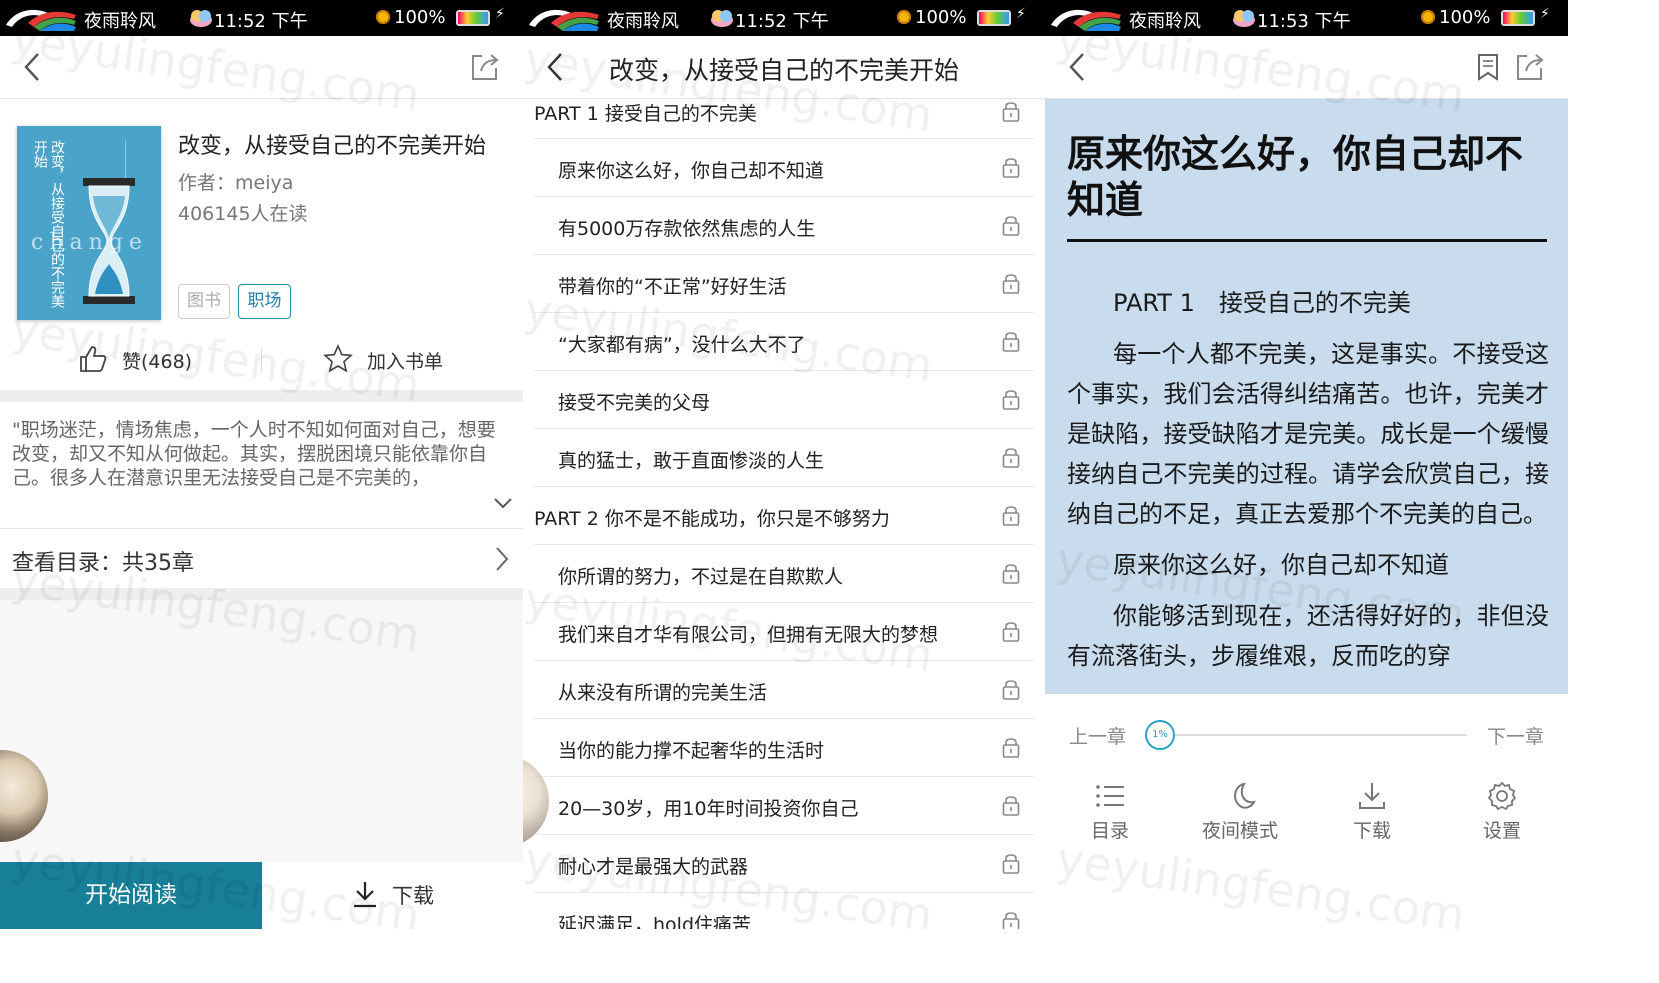 The width and height of the screenshot is (1659, 983). I want to click on divider, so click(261, 360).